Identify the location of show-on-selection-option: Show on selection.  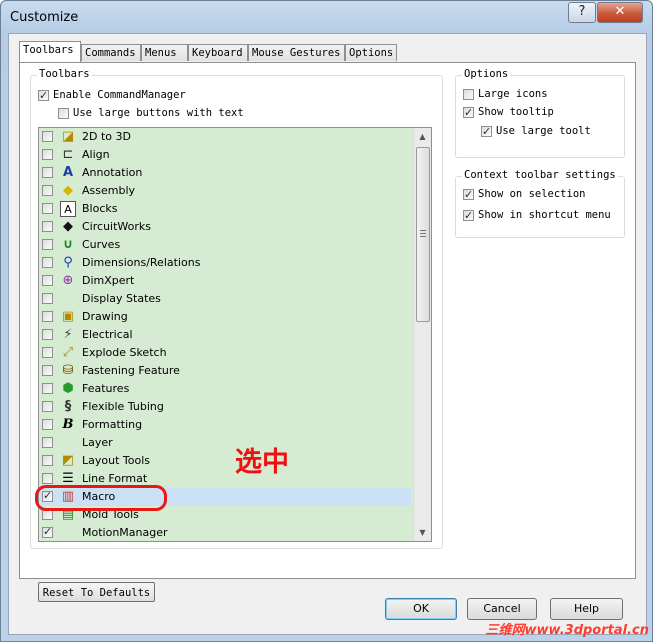
(524, 194).